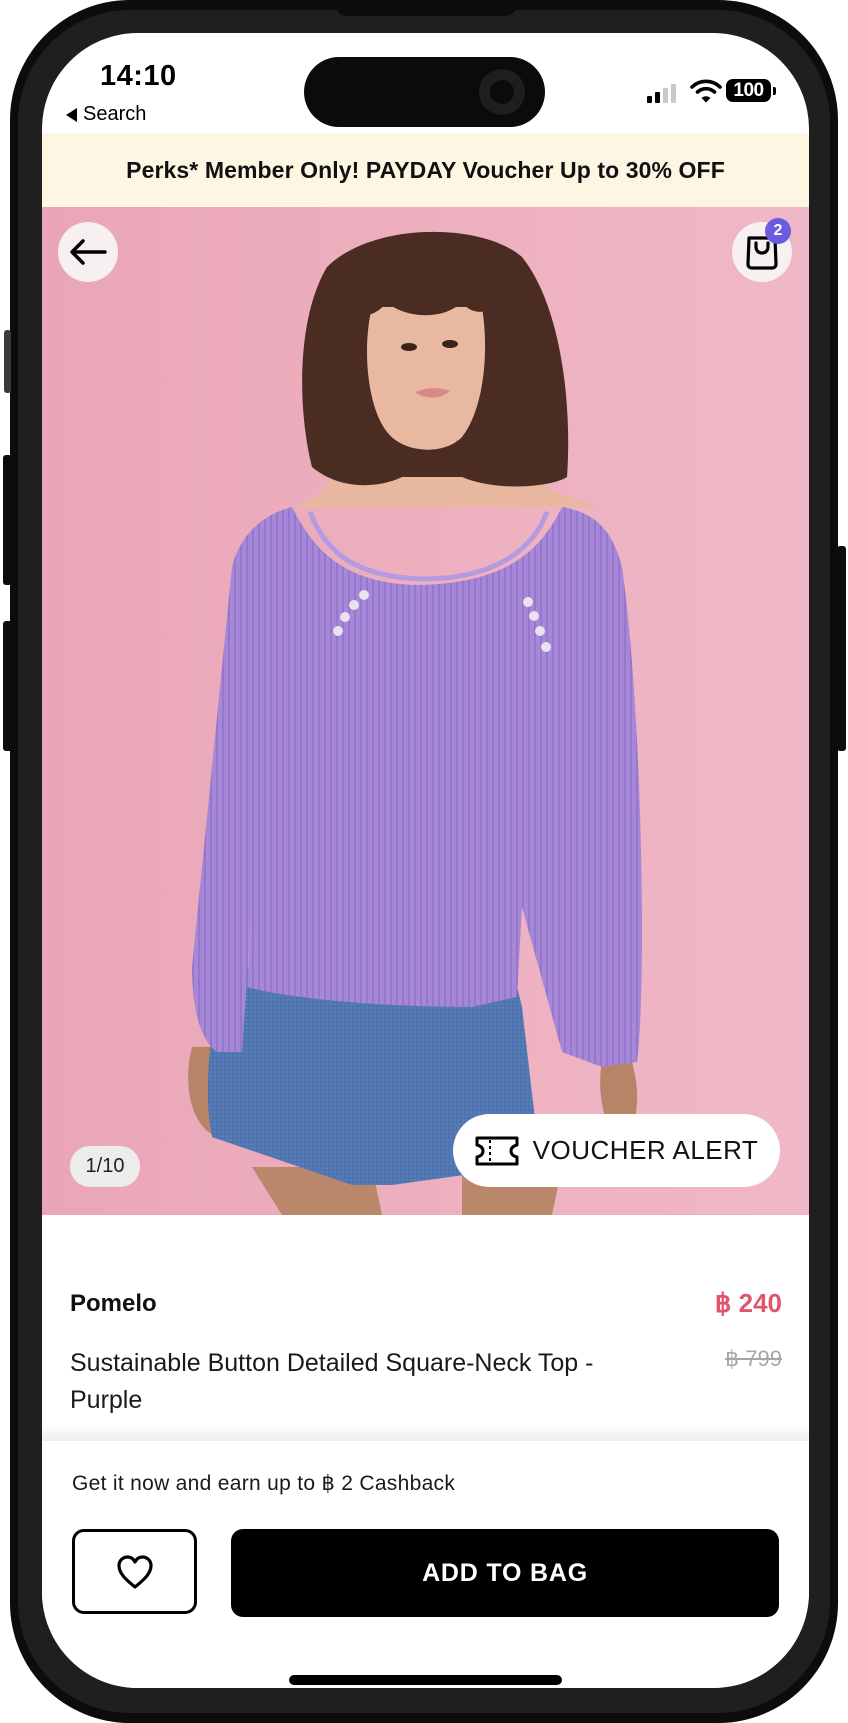 Image resolution: width=848 pixels, height=1723 pixels. What do you see at coordinates (841, 648) in the screenshot?
I see `power-button` at bounding box center [841, 648].